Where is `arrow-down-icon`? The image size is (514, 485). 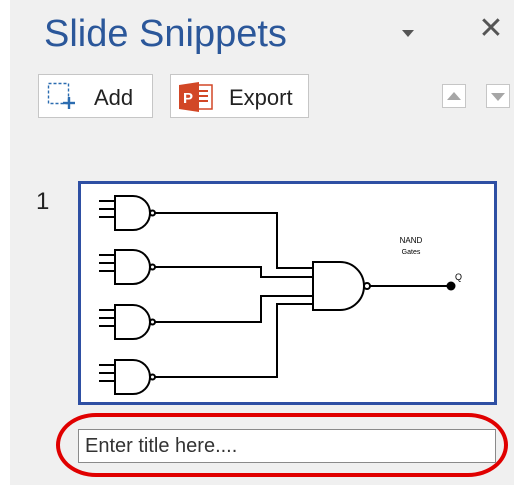
arrow-down-icon is located at coordinates (498, 97).